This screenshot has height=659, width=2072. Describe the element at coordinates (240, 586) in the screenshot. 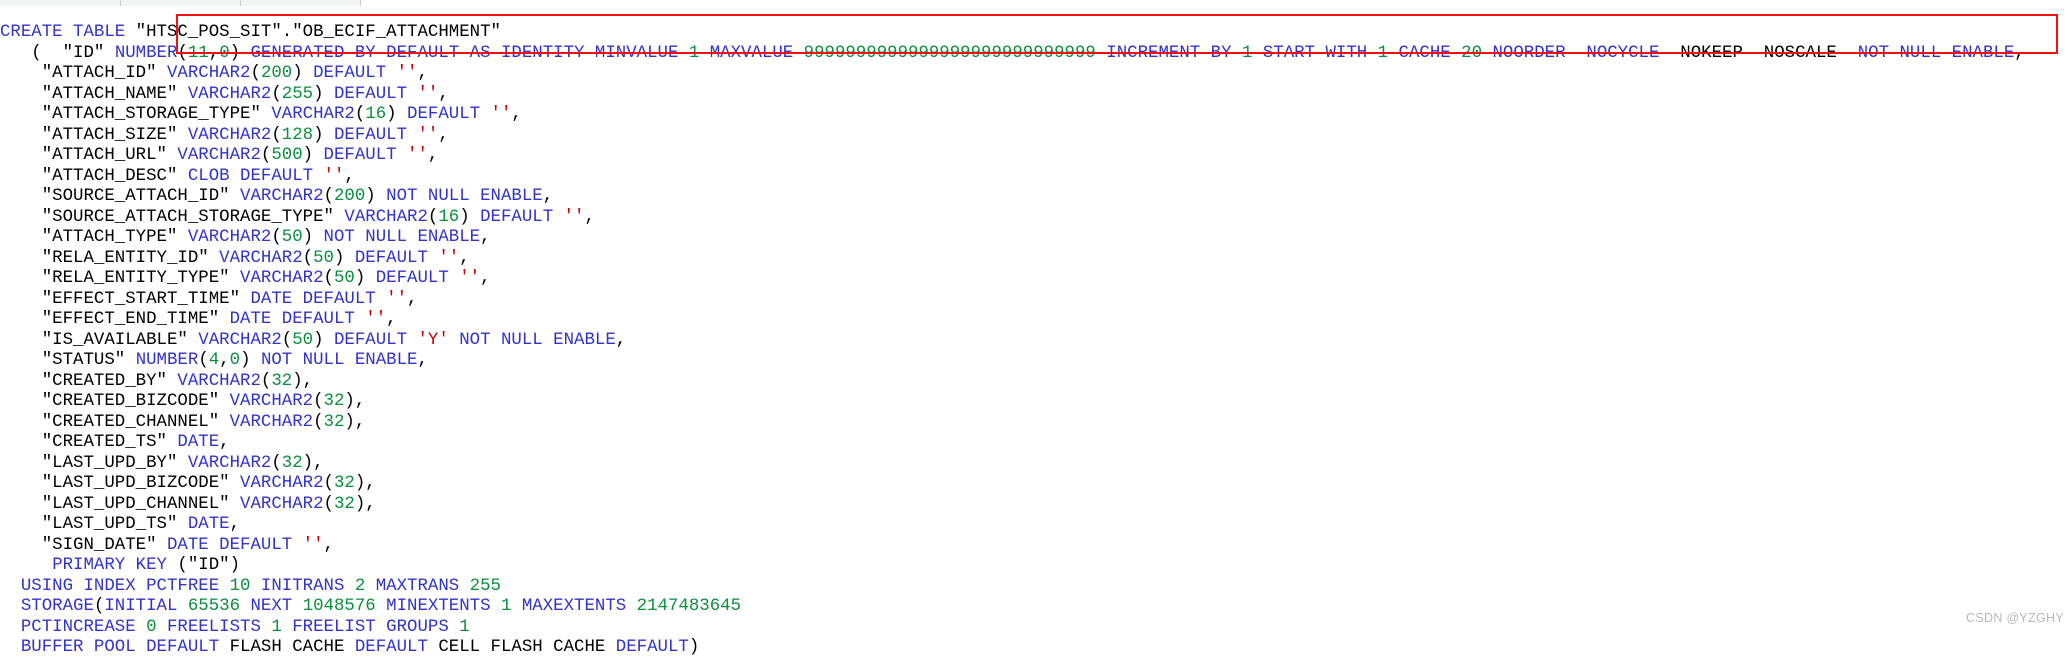

I see `code-token: 10` at that location.